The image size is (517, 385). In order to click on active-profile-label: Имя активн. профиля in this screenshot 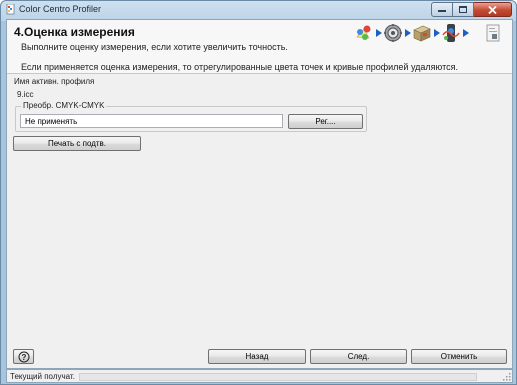, I will do `click(54, 81)`.